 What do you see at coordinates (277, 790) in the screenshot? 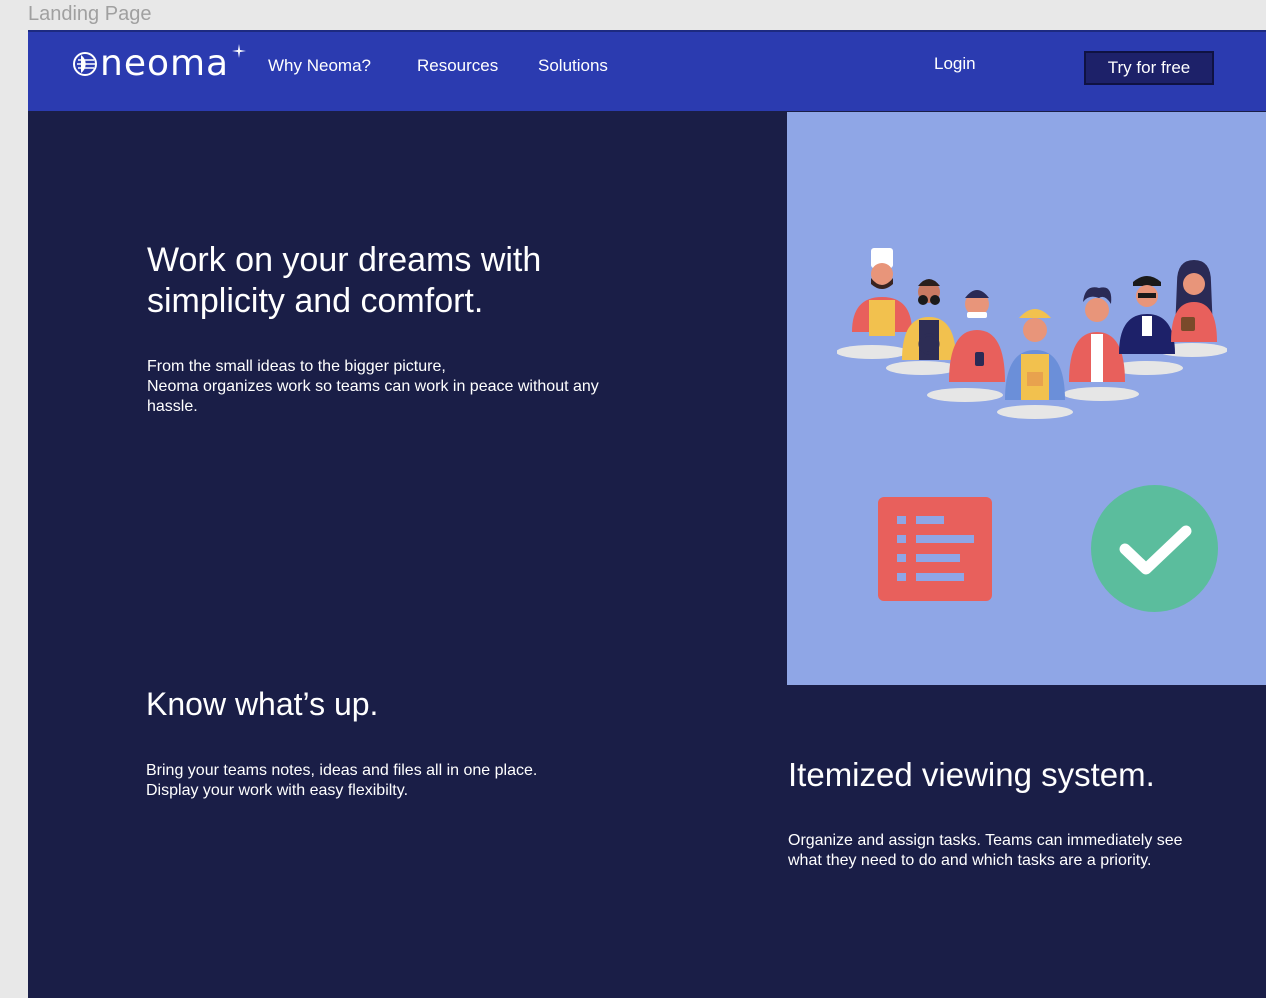
I see `know-description-line: Display your work with easy flexibilty.` at bounding box center [277, 790].